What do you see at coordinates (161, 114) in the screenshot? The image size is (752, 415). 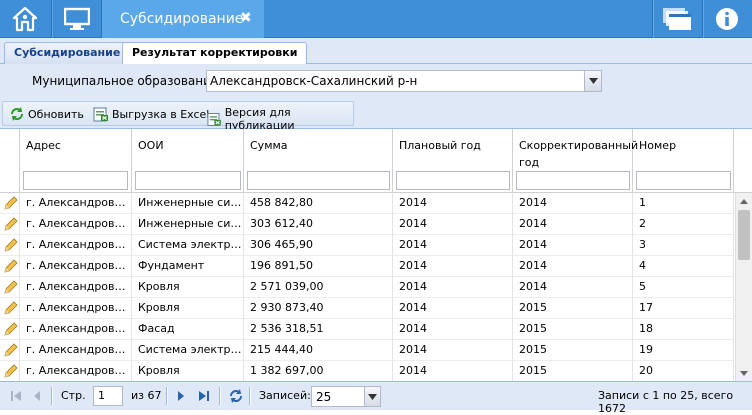 I see `export-label: Выгрузка в Excel` at bounding box center [161, 114].